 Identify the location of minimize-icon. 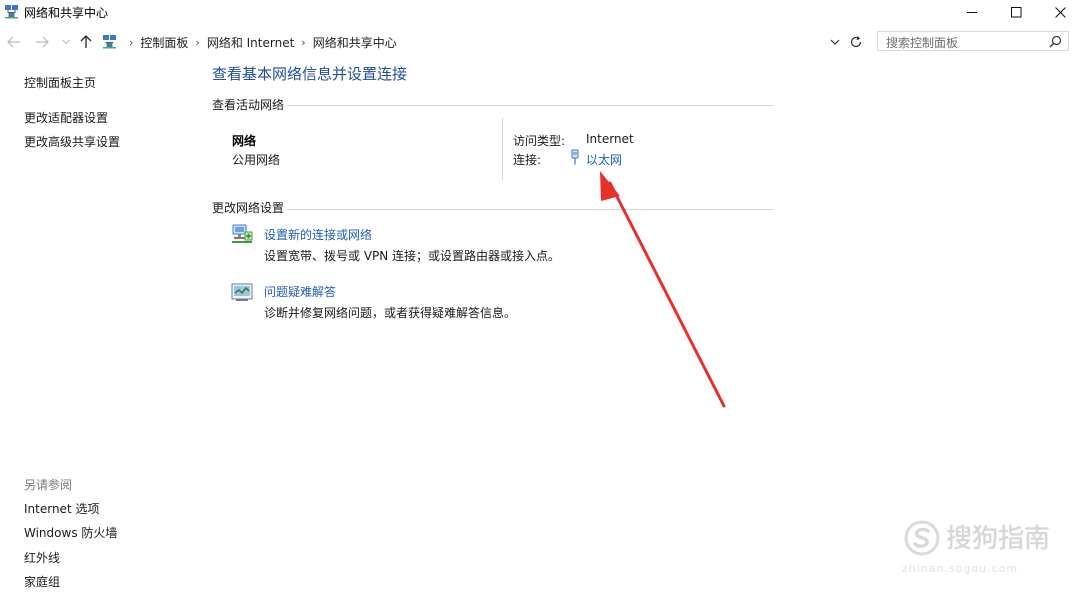
(971, 12).